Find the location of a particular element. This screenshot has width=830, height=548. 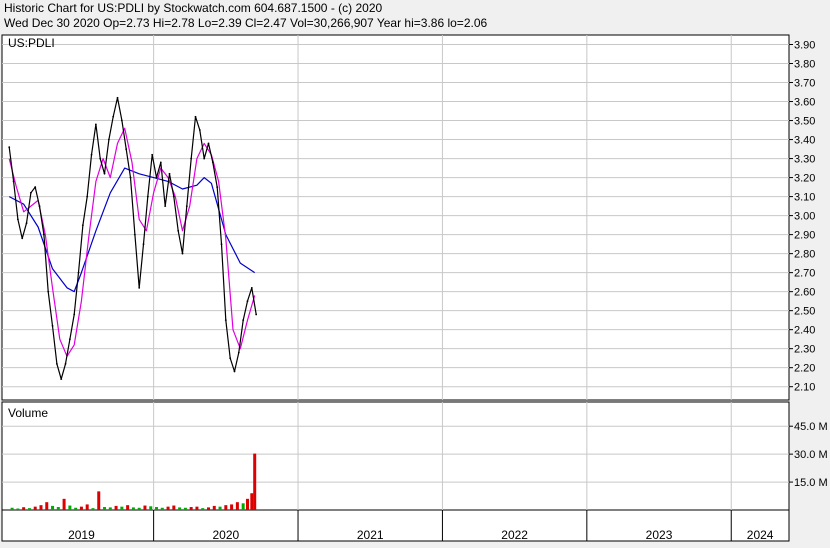

price-tick-label: 3.90 is located at coordinates (804, 46).